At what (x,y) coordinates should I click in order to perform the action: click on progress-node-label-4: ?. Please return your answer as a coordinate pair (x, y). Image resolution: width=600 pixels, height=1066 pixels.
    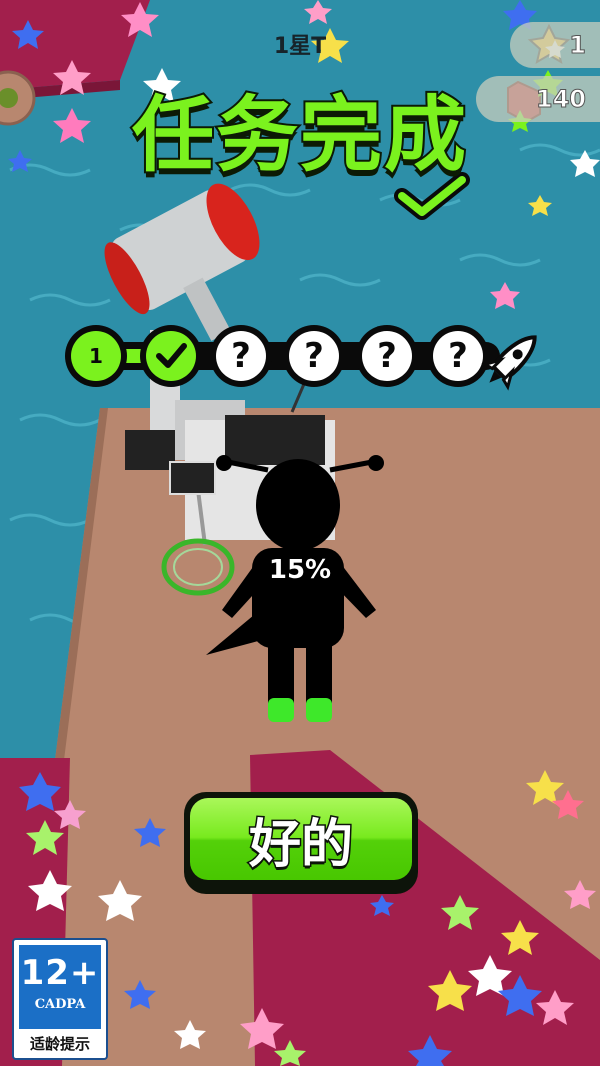
    Looking at the image, I should click on (314, 356).